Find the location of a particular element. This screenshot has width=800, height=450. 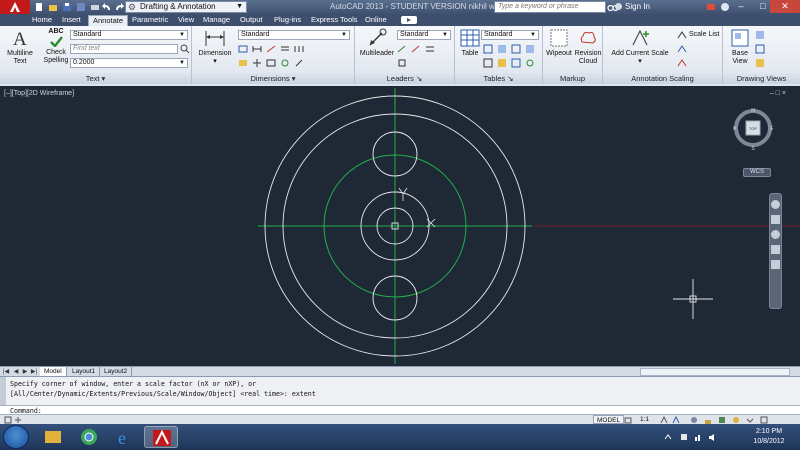

link-data-icon is located at coordinates (502, 49).